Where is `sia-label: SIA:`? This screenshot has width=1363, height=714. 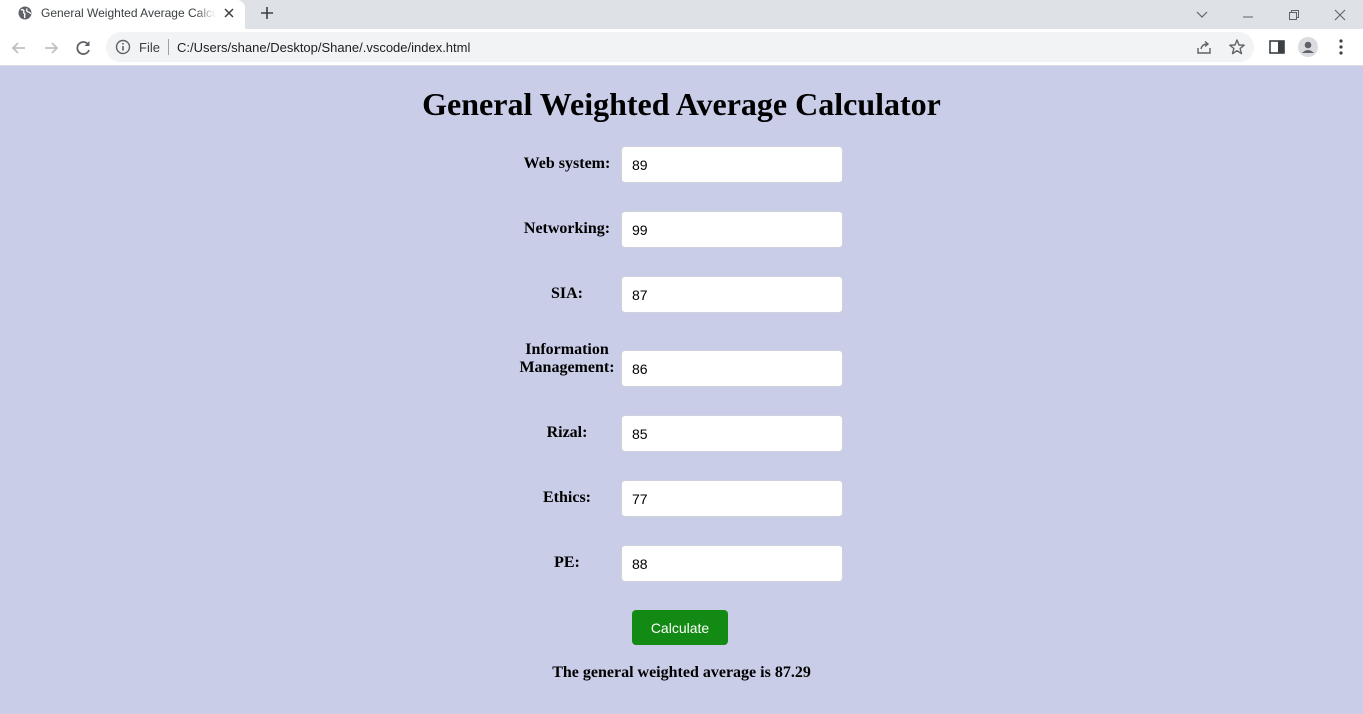 sia-label: SIA: is located at coordinates (566, 293).